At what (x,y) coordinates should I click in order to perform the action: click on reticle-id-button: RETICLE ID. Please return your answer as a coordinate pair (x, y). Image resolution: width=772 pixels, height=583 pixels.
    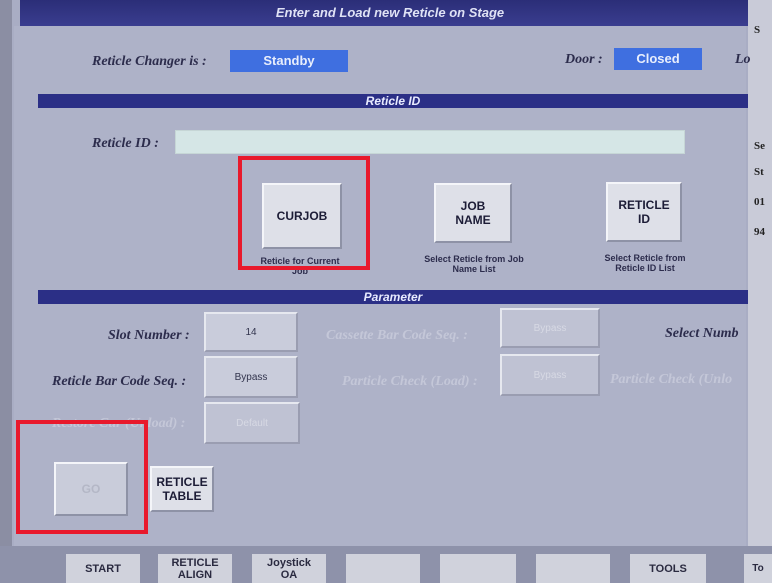
    Looking at the image, I should click on (644, 212).